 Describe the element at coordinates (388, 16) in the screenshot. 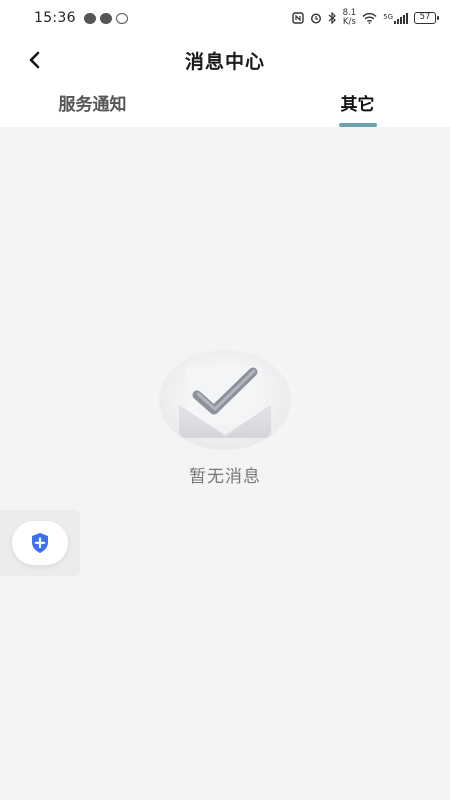

I see `network-type: 5G` at that location.